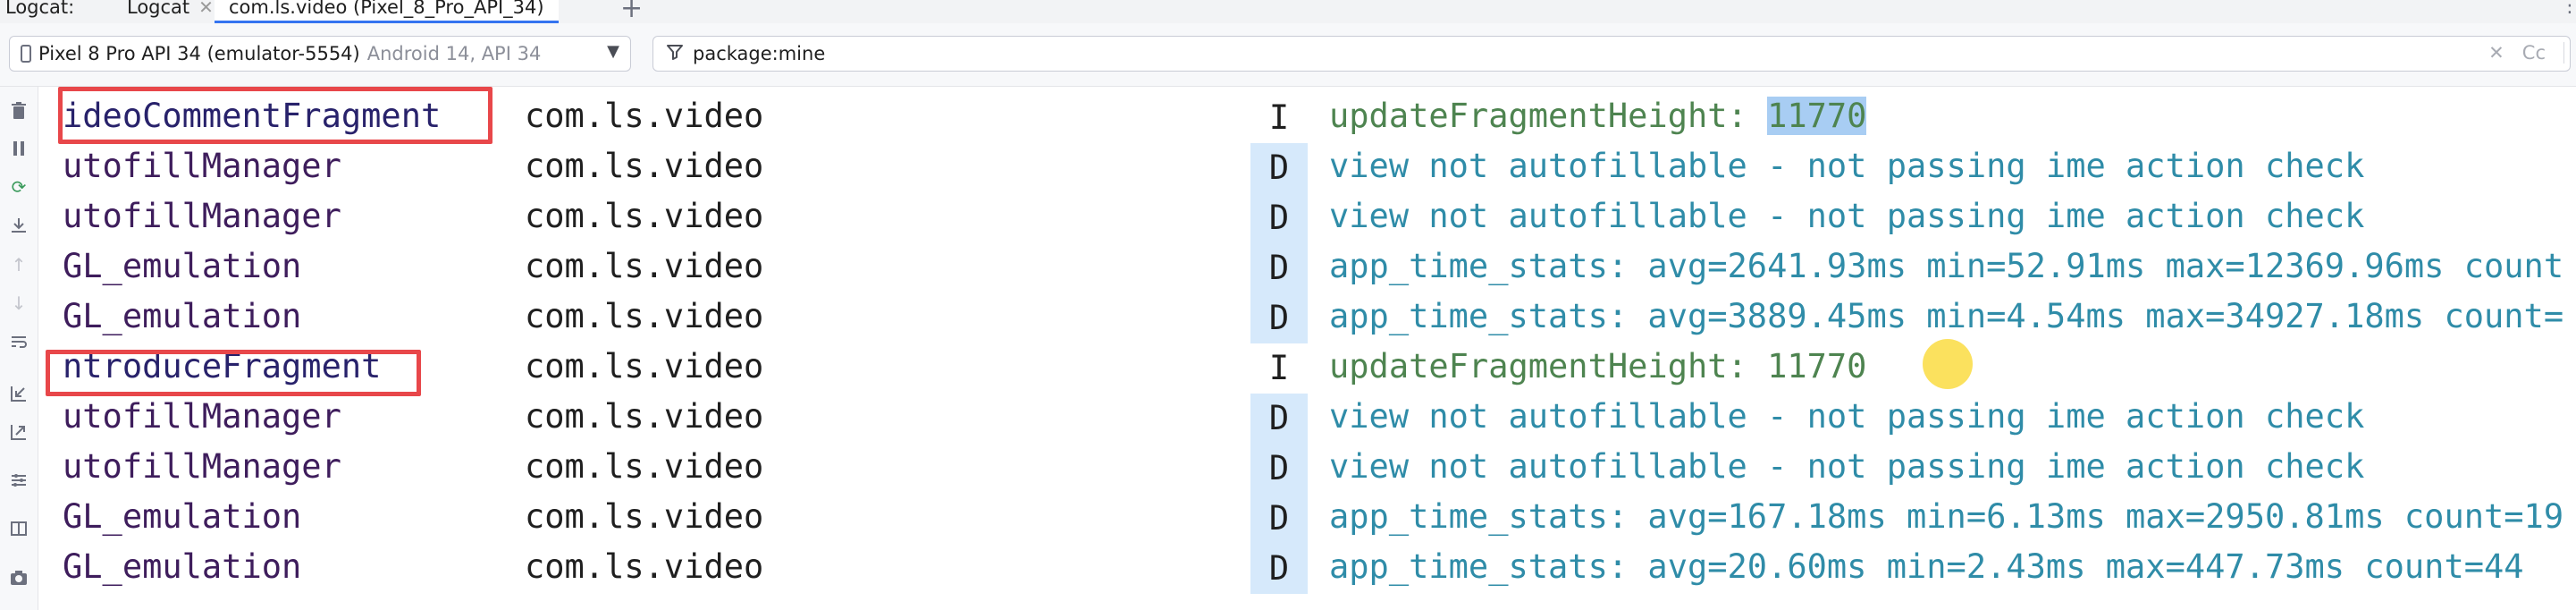 Image resolution: width=2576 pixels, height=610 pixels. I want to click on import-icon, so click(19, 393).